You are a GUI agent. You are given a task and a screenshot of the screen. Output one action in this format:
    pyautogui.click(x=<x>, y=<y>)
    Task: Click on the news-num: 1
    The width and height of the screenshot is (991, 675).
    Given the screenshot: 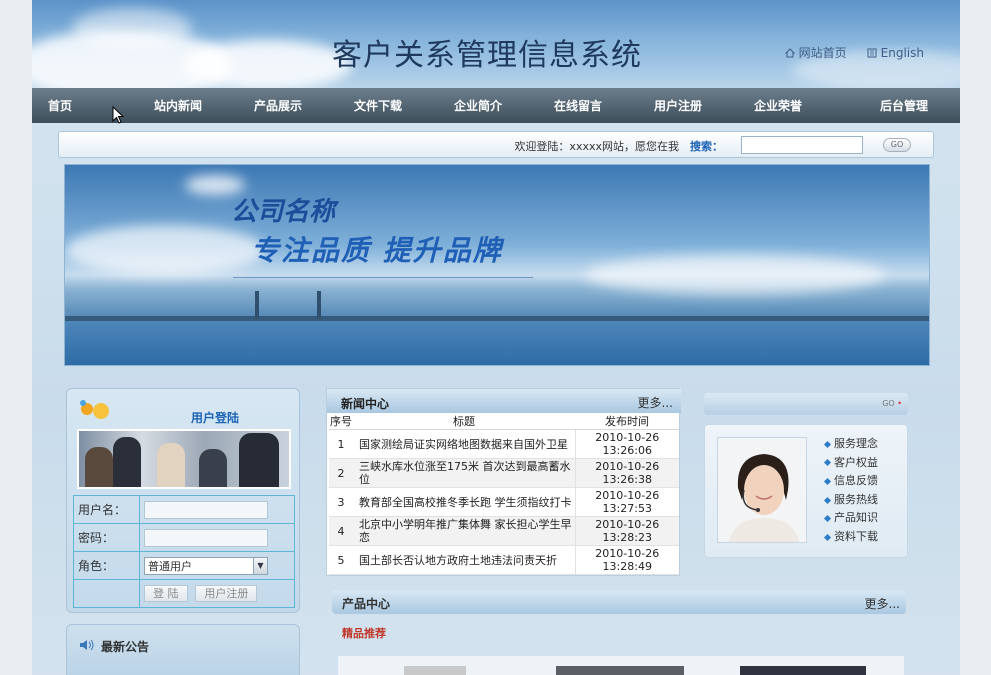 What is the action you would take?
    pyautogui.click(x=341, y=444)
    